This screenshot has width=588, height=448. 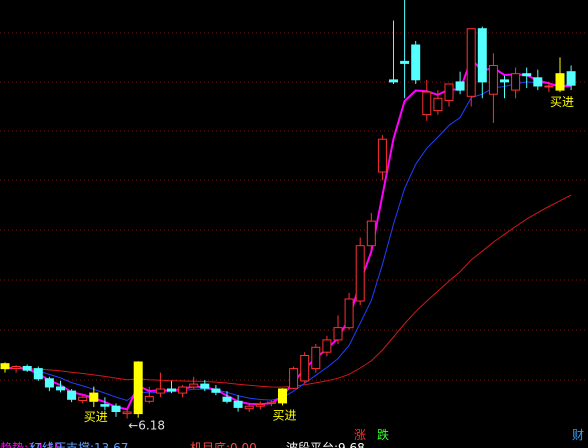 What do you see at coordinates (79, 444) in the screenshot?
I see `indicator-label: 红线压支撑:13.67` at bounding box center [79, 444].